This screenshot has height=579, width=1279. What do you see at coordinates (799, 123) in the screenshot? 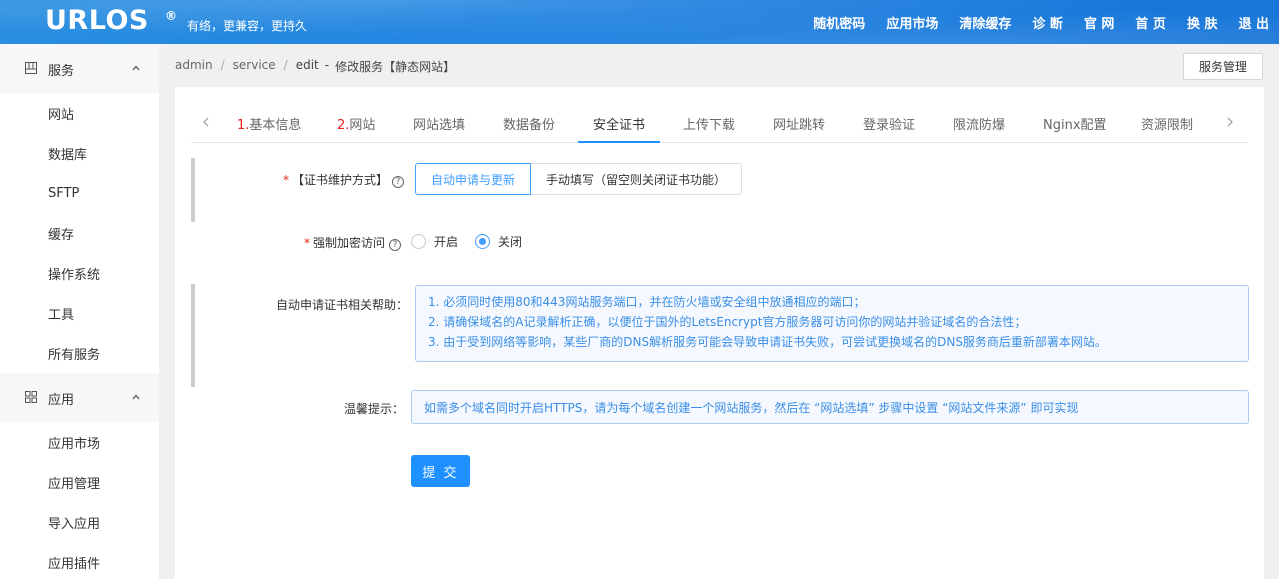
I see `tab-url-redirect: 网址跳转` at bounding box center [799, 123].